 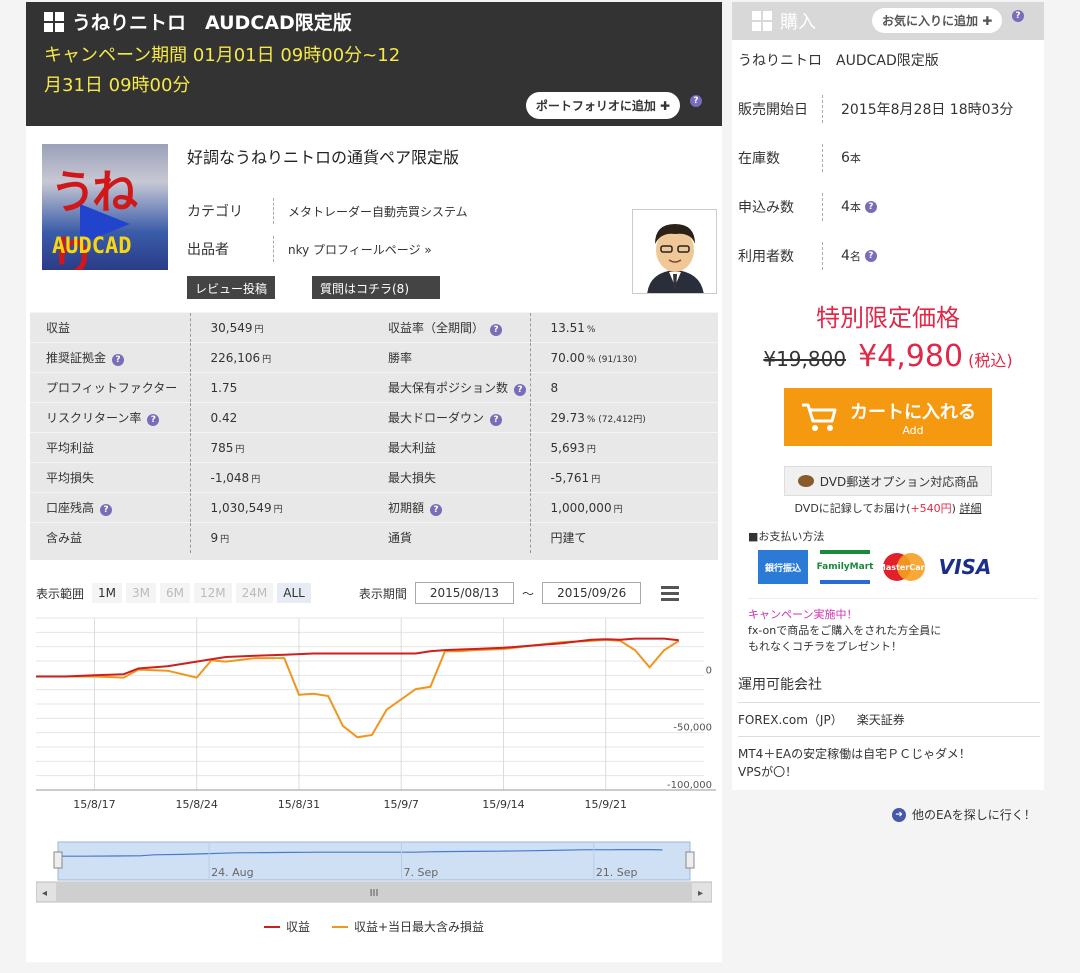 I want to click on find-other-ea-link: ➜ 他のEAを探しに行く！, so click(x=964, y=814).